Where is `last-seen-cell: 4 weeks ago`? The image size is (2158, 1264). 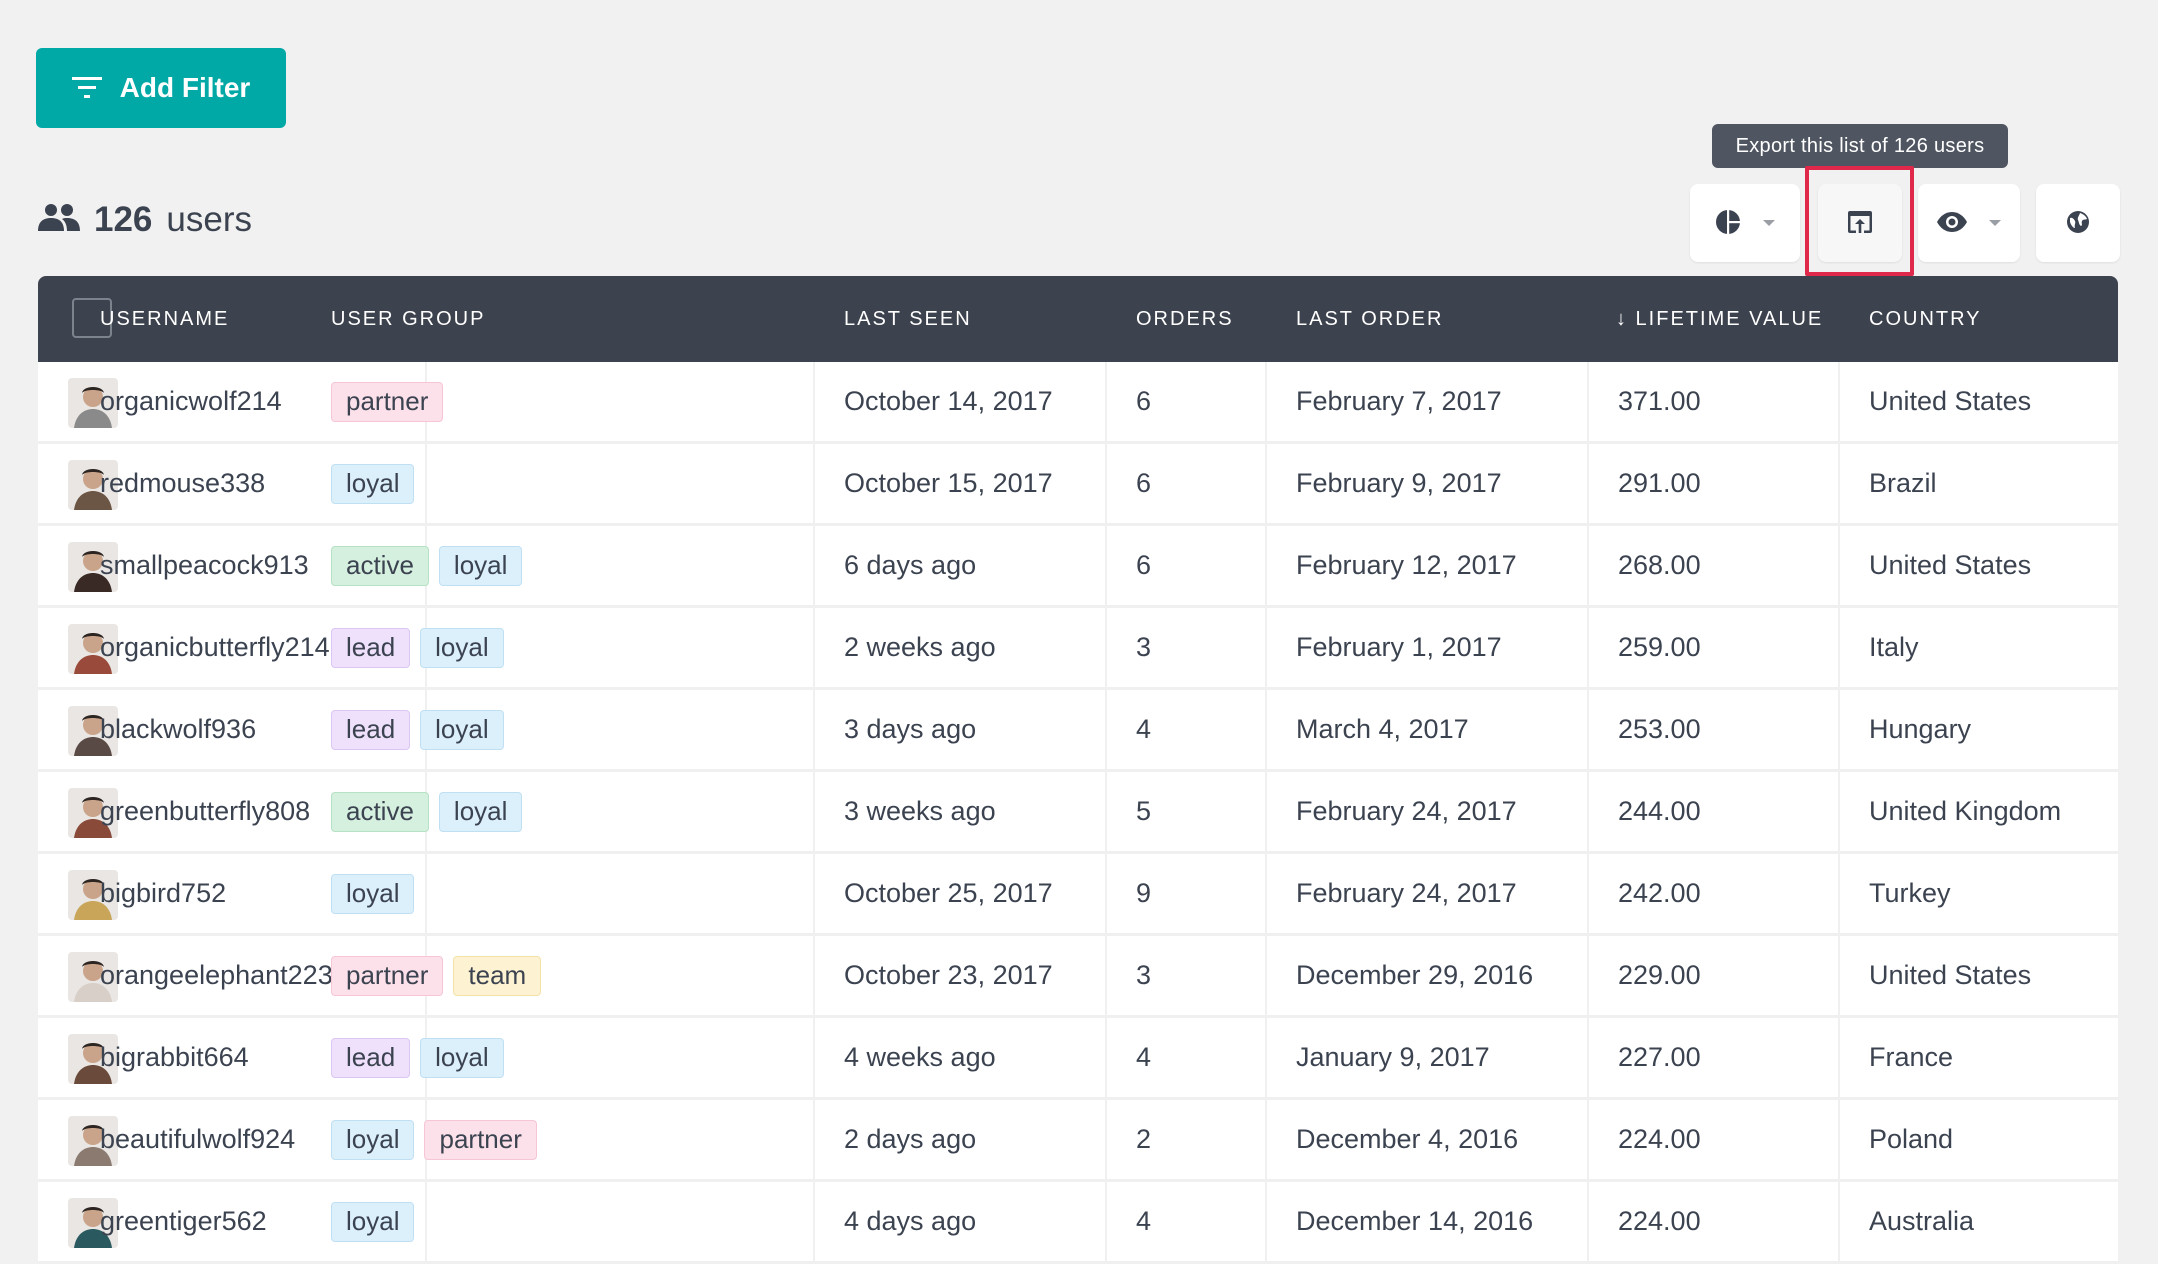 last-seen-cell: 4 weeks ago is located at coordinates (920, 1057).